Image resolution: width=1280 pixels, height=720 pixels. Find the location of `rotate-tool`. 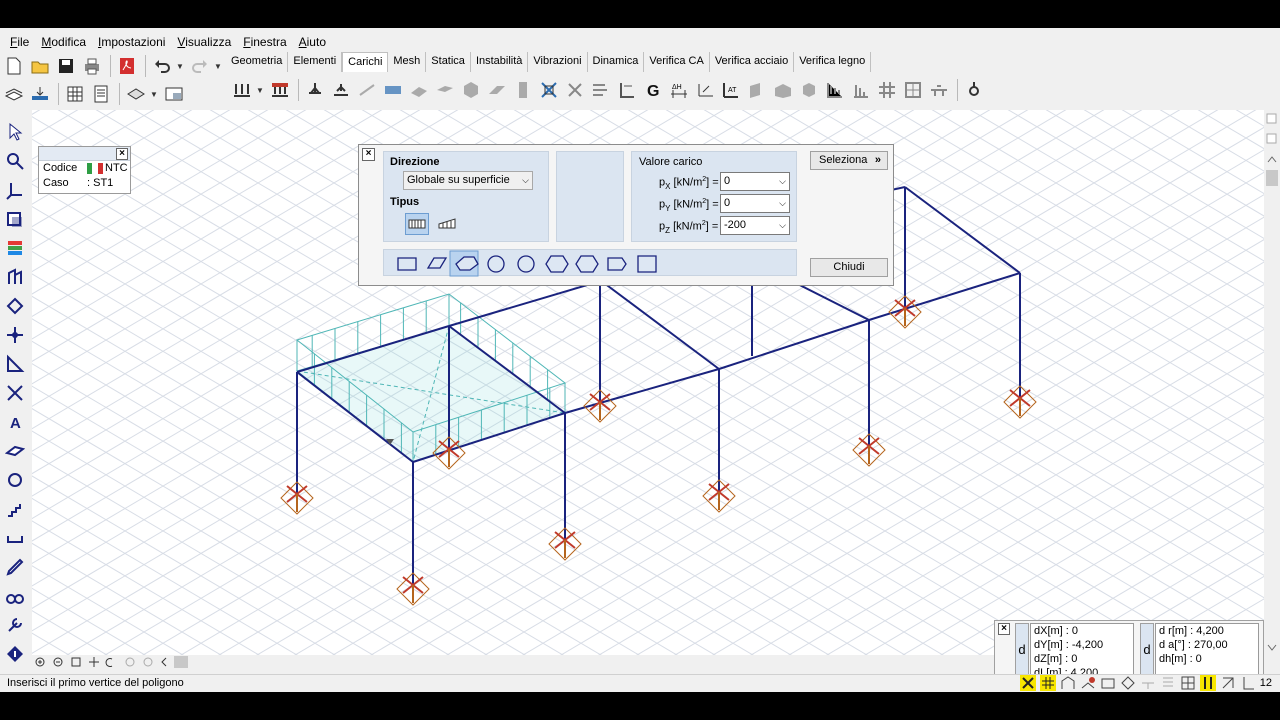

rotate-tool is located at coordinates (15, 480).